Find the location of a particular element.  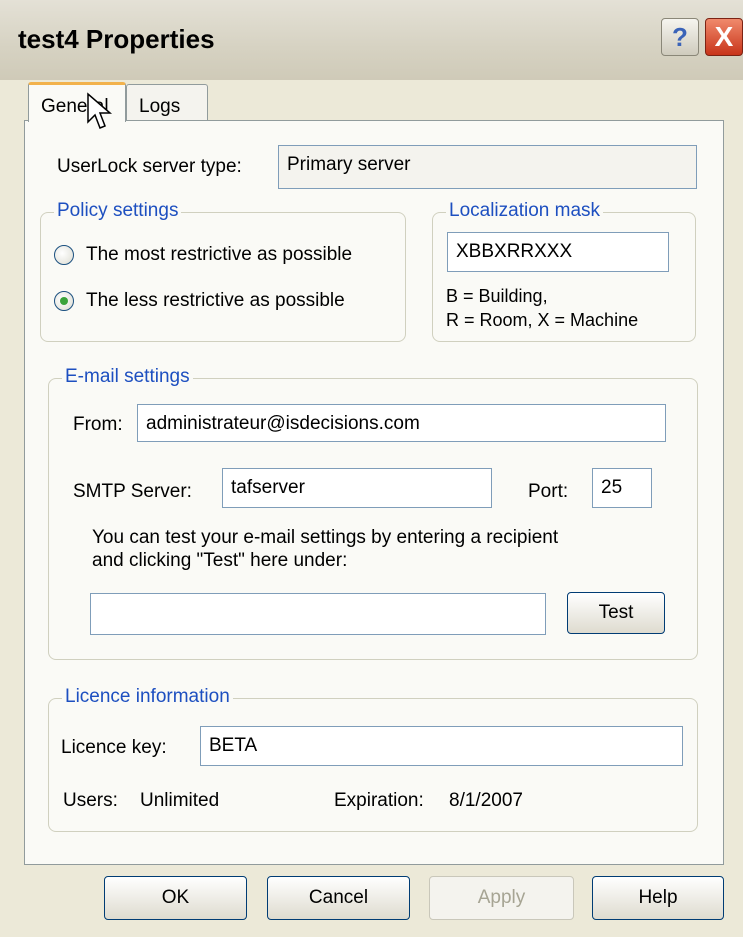

server-type-field: Primary server is located at coordinates (487, 167).